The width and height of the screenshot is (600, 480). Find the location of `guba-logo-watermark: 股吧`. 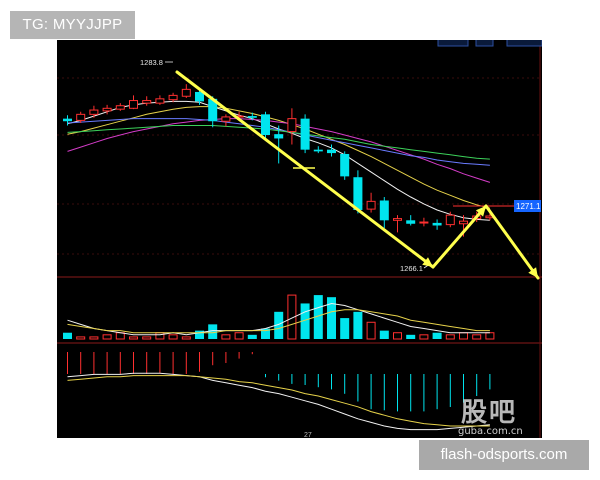

guba-logo-watermark: 股吧 is located at coordinates (489, 413).